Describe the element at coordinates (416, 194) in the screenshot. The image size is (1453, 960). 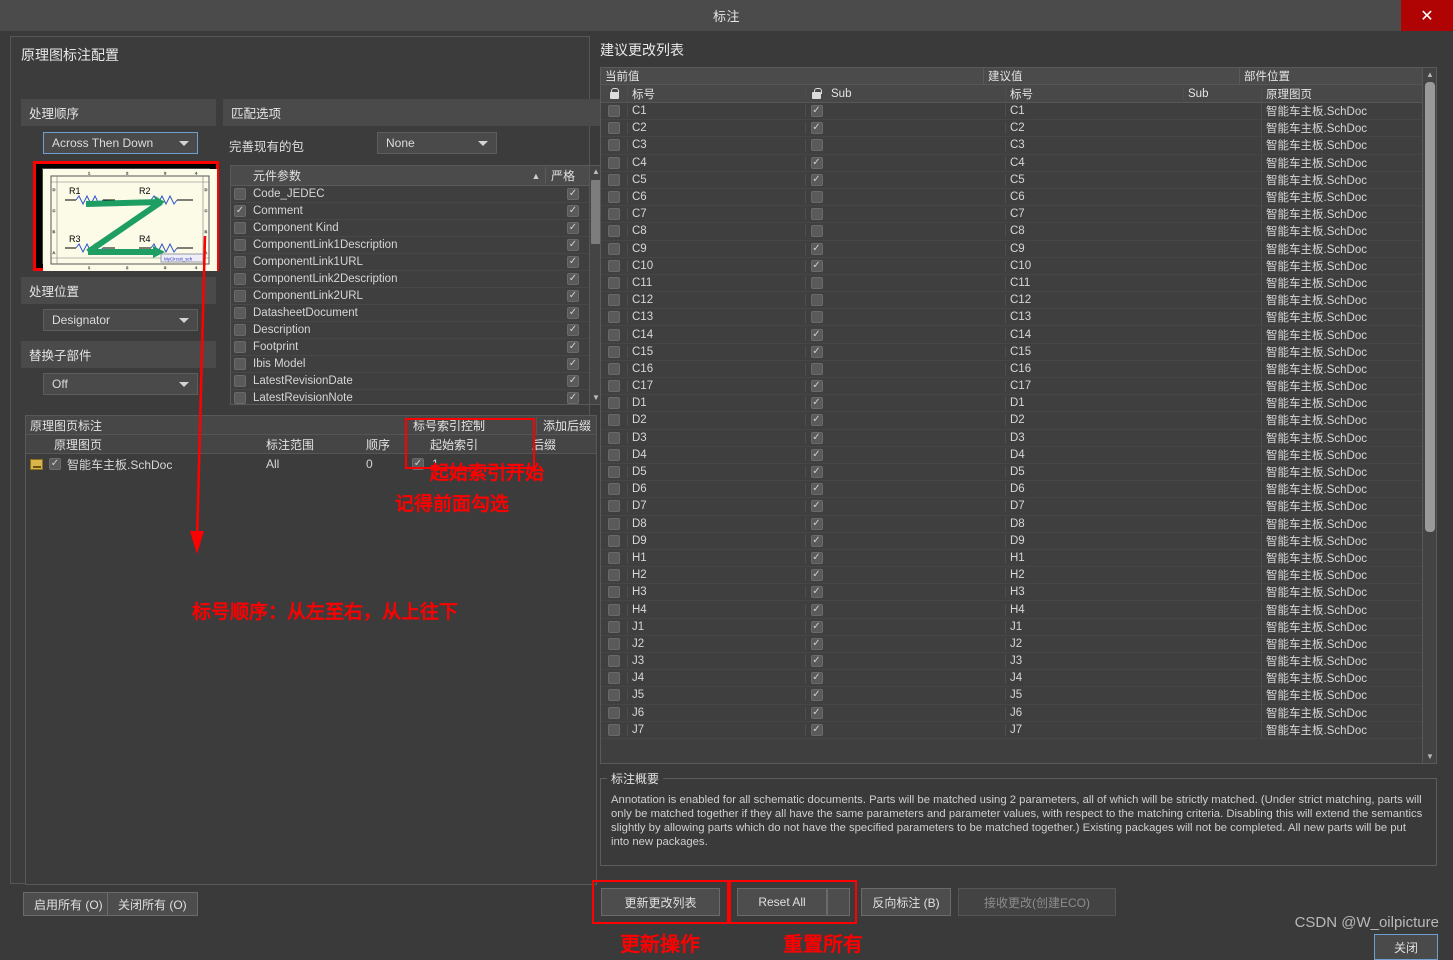
I see `table-row: Code_JEDEC` at that location.